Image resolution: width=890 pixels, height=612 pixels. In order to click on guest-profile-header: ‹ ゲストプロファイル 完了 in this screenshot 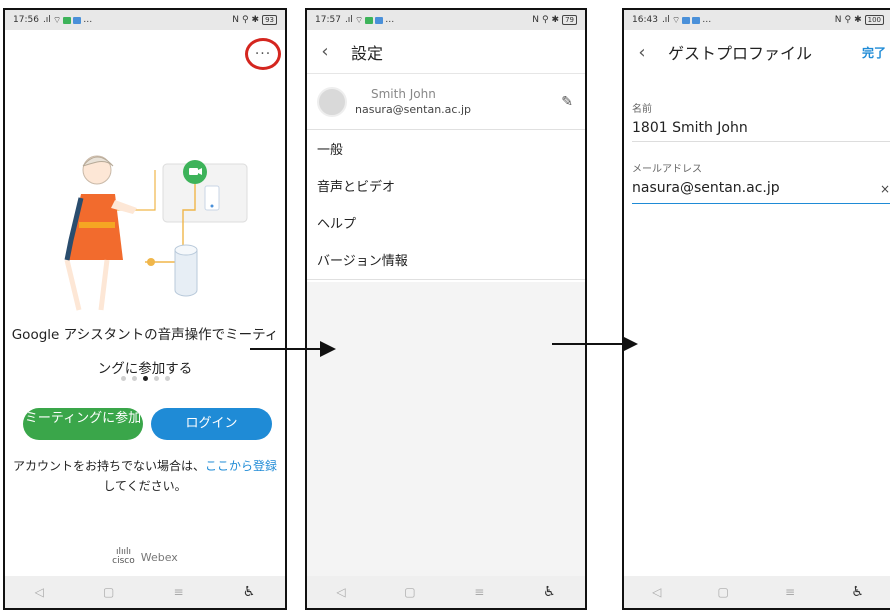, I will do `click(757, 52)`.